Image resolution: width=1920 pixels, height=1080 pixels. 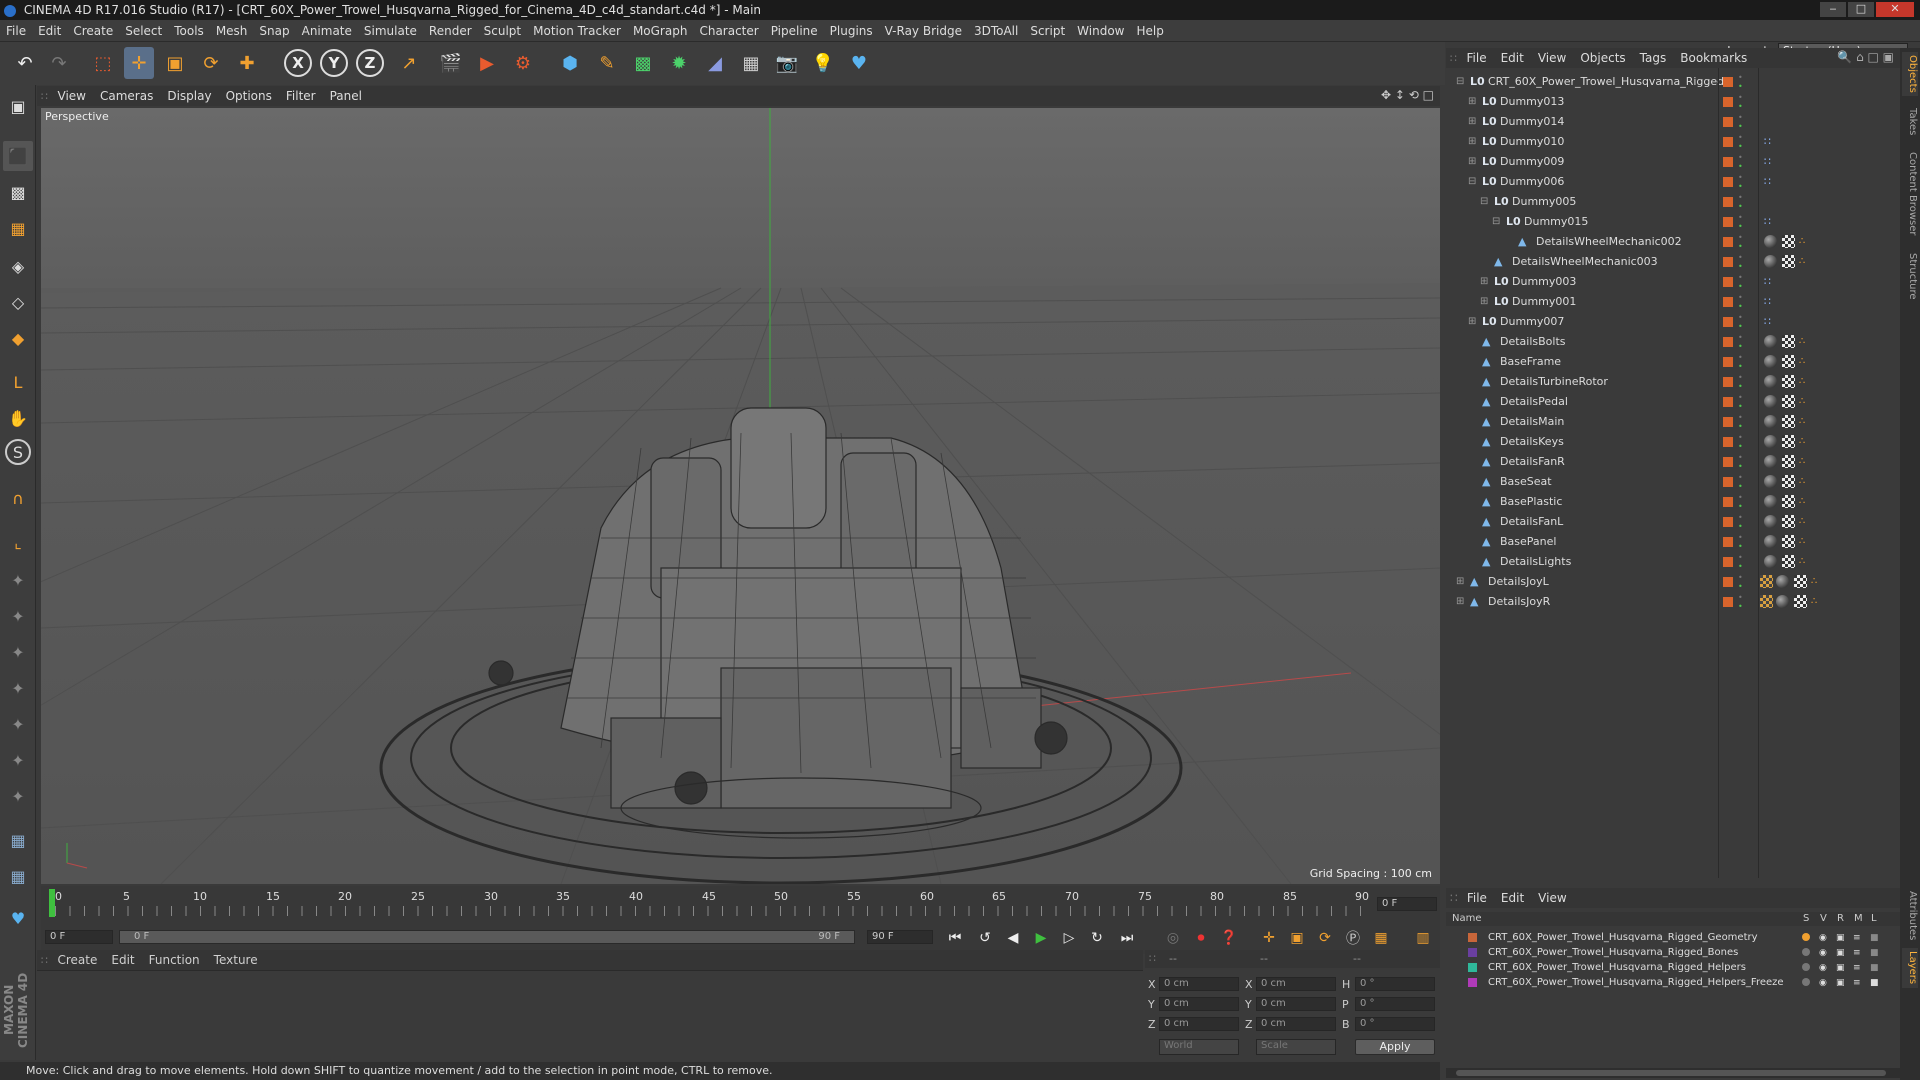 What do you see at coordinates (174, 960) in the screenshot?
I see `material-menu-function: Function` at bounding box center [174, 960].